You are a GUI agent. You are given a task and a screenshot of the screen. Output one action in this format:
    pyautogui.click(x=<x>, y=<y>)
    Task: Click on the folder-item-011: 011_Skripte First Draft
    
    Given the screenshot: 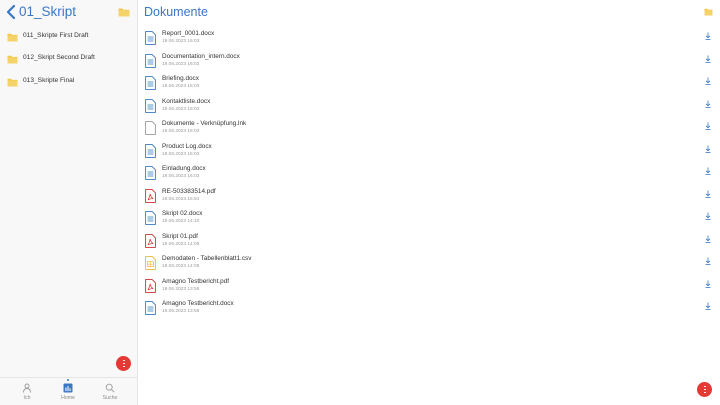 What is the action you would take?
    pyautogui.click(x=68, y=38)
    